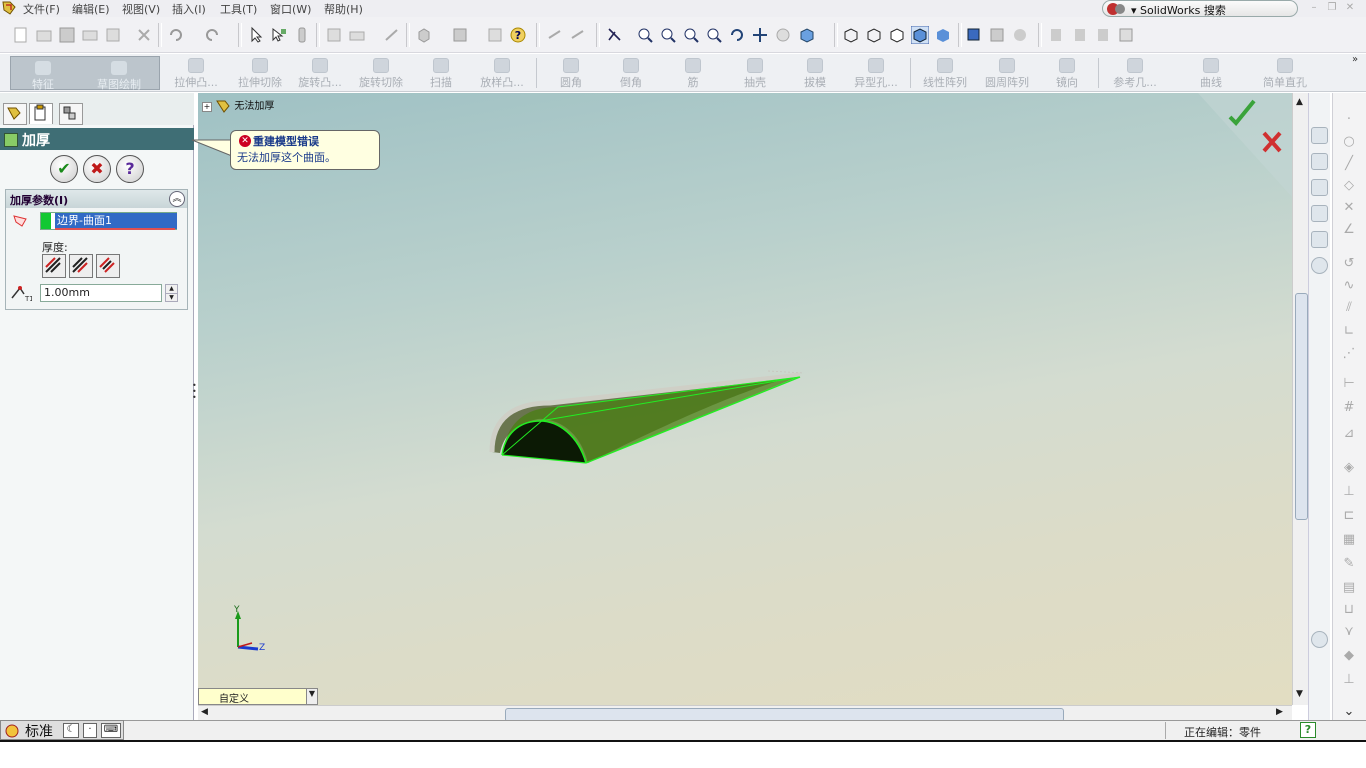 This screenshot has width=1366, height=768. Describe the element at coordinates (204, 712) in the screenshot. I see `scroll-left-icon: ◀` at that location.